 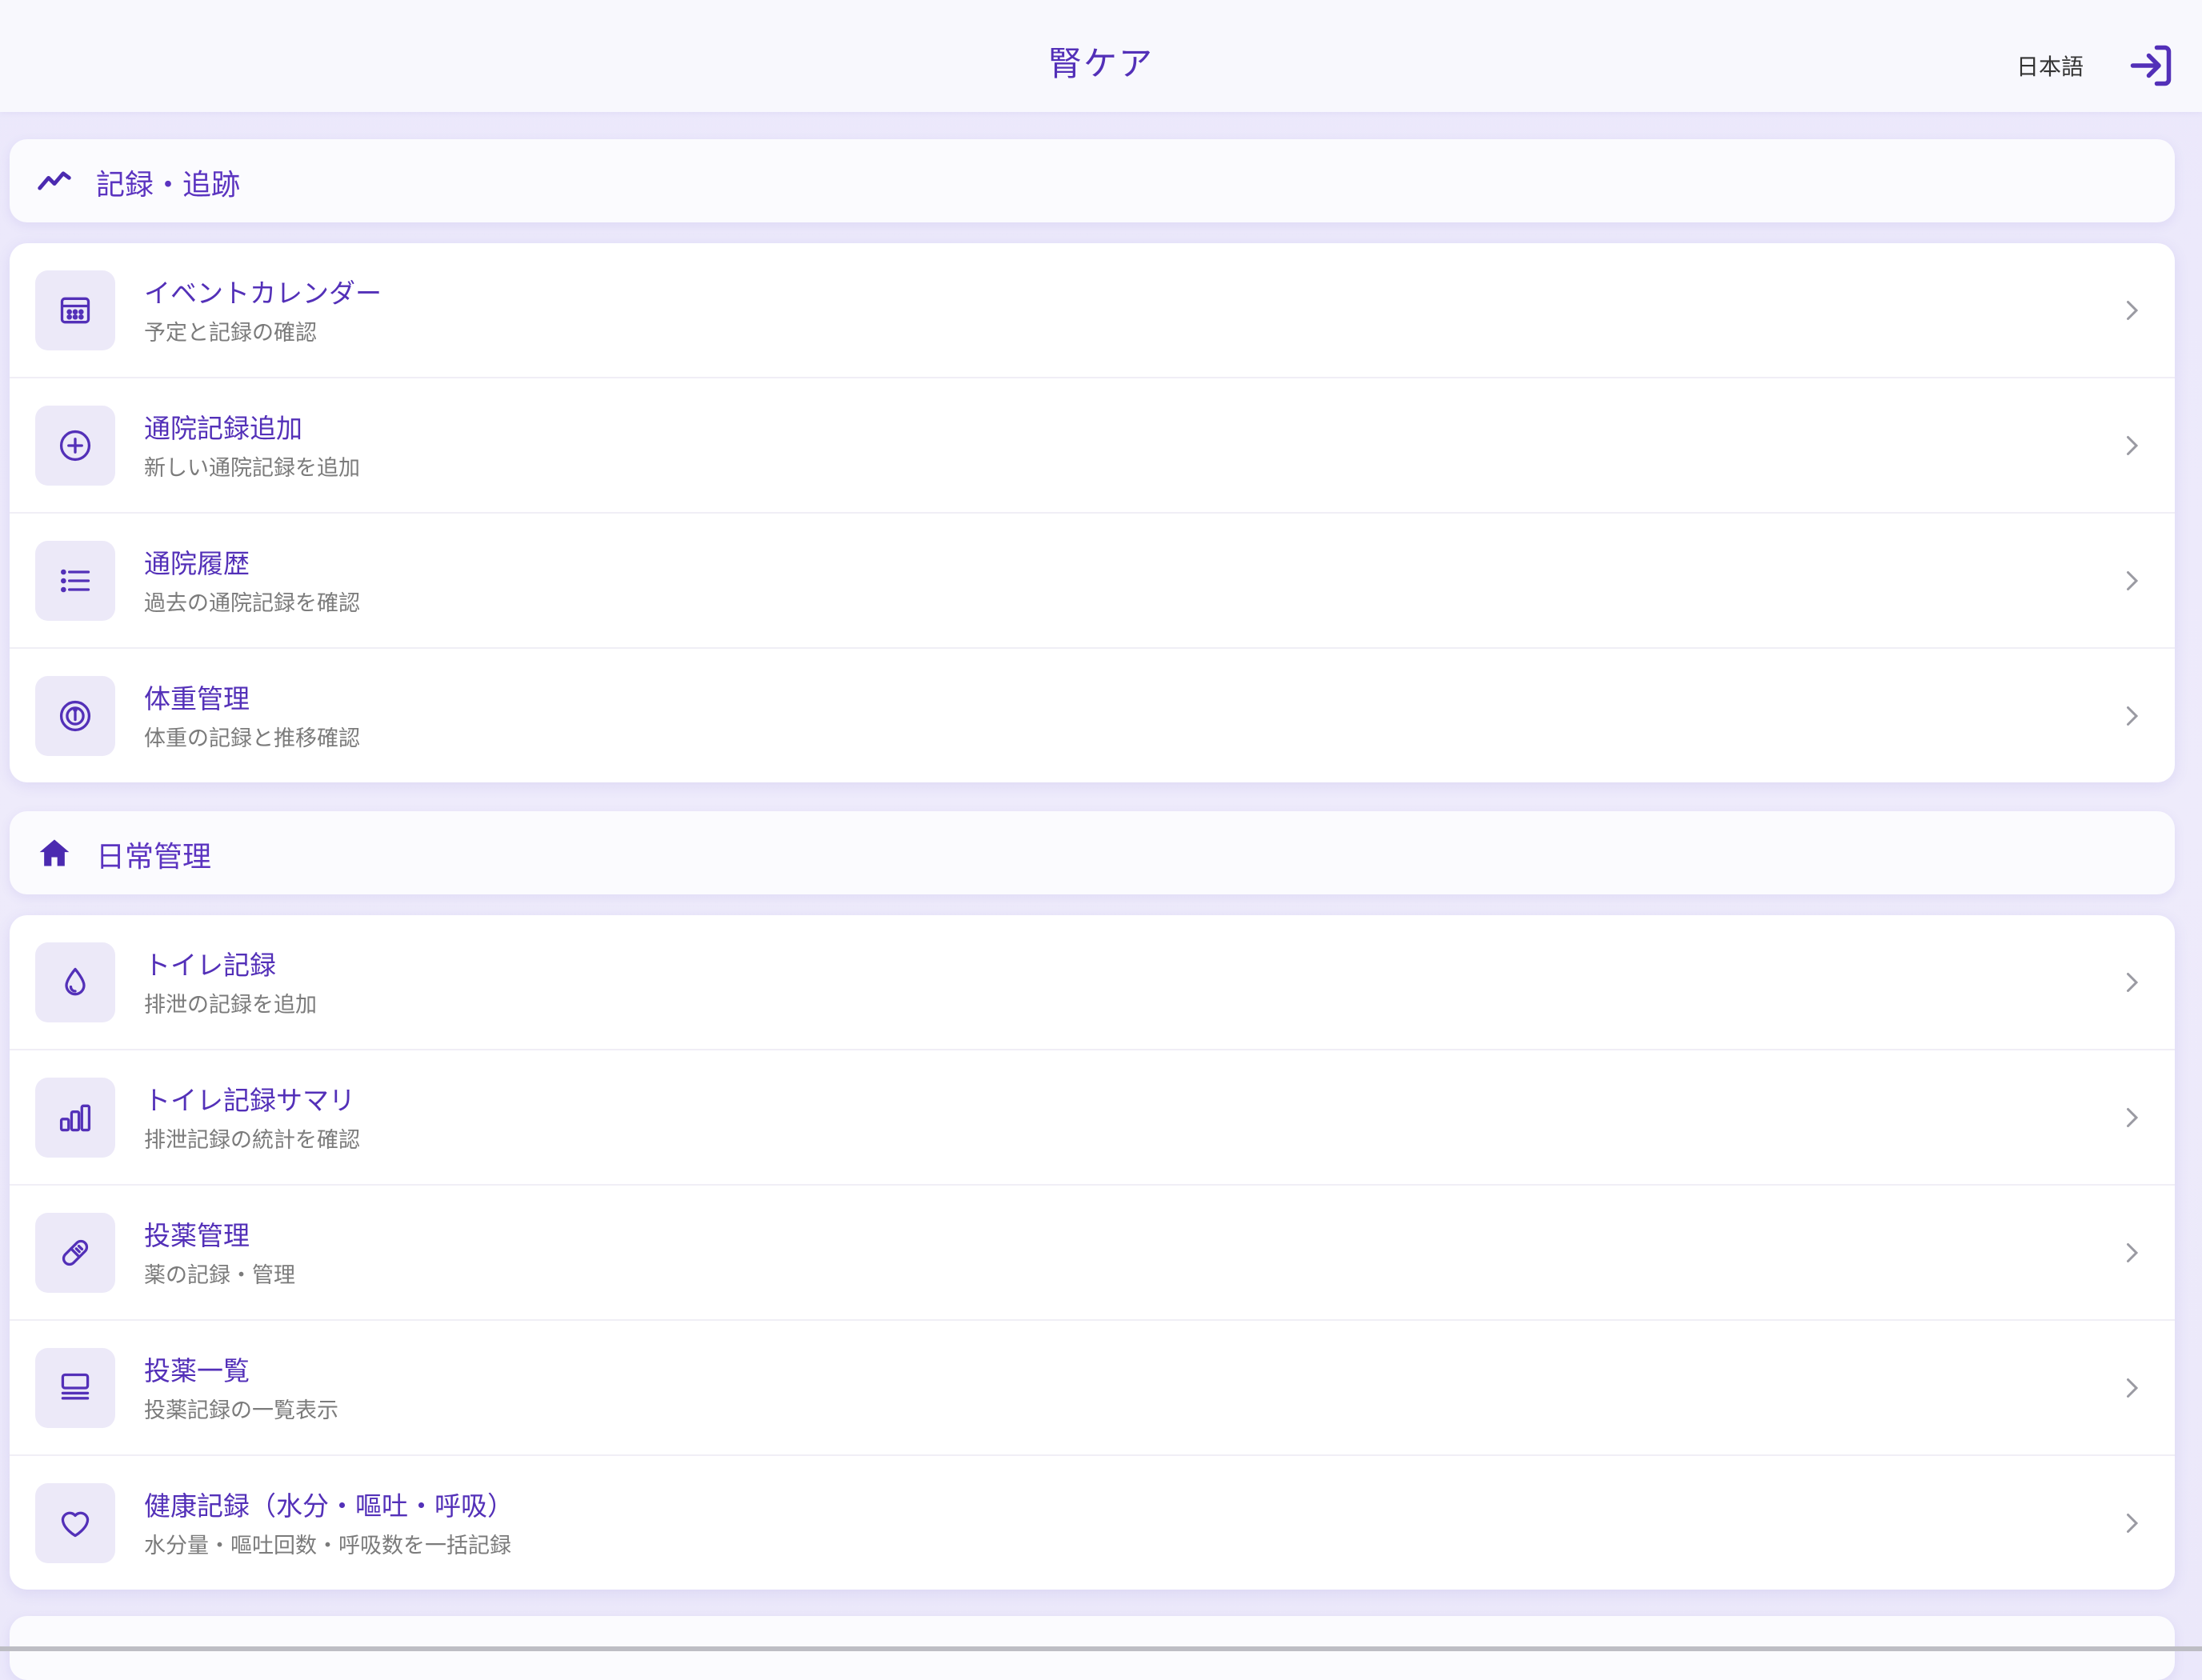 What do you see at coordinates (2151, 66) in the screenshot?
I see `login-arrow-icon` at bounding box center [2151, 66].